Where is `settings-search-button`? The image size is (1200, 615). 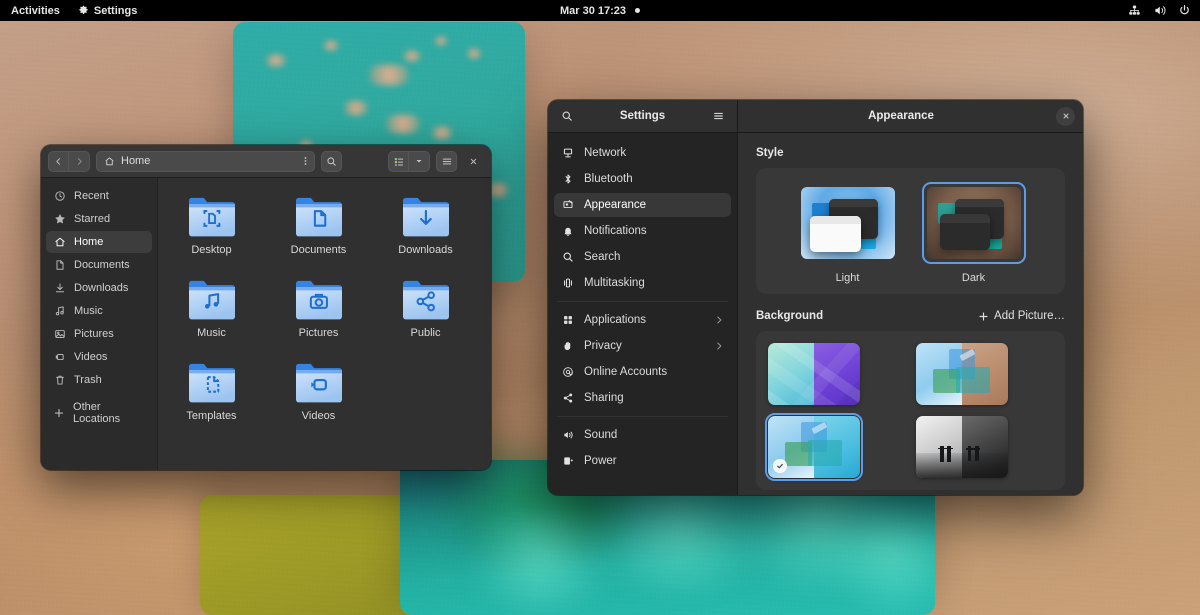 settings-search-button is located at coordinates (567, 116).